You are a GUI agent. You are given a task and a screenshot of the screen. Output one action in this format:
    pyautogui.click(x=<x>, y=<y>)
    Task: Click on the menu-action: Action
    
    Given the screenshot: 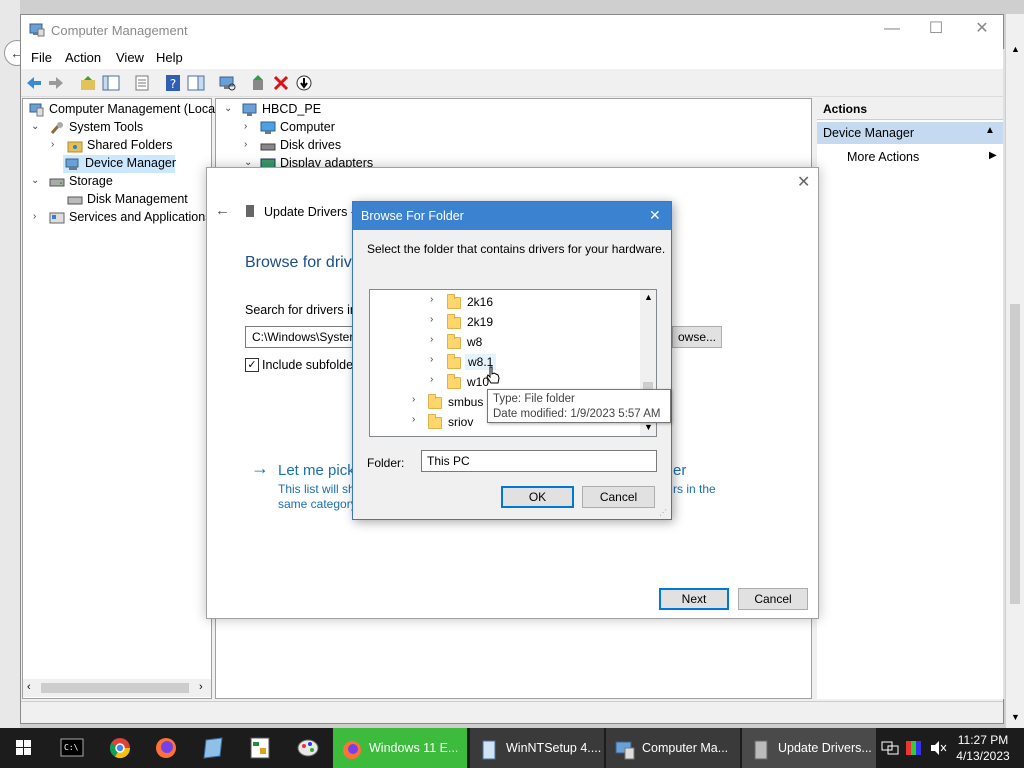 What is the action you would take?
    pyautogui.click(x=83, y=57)
    